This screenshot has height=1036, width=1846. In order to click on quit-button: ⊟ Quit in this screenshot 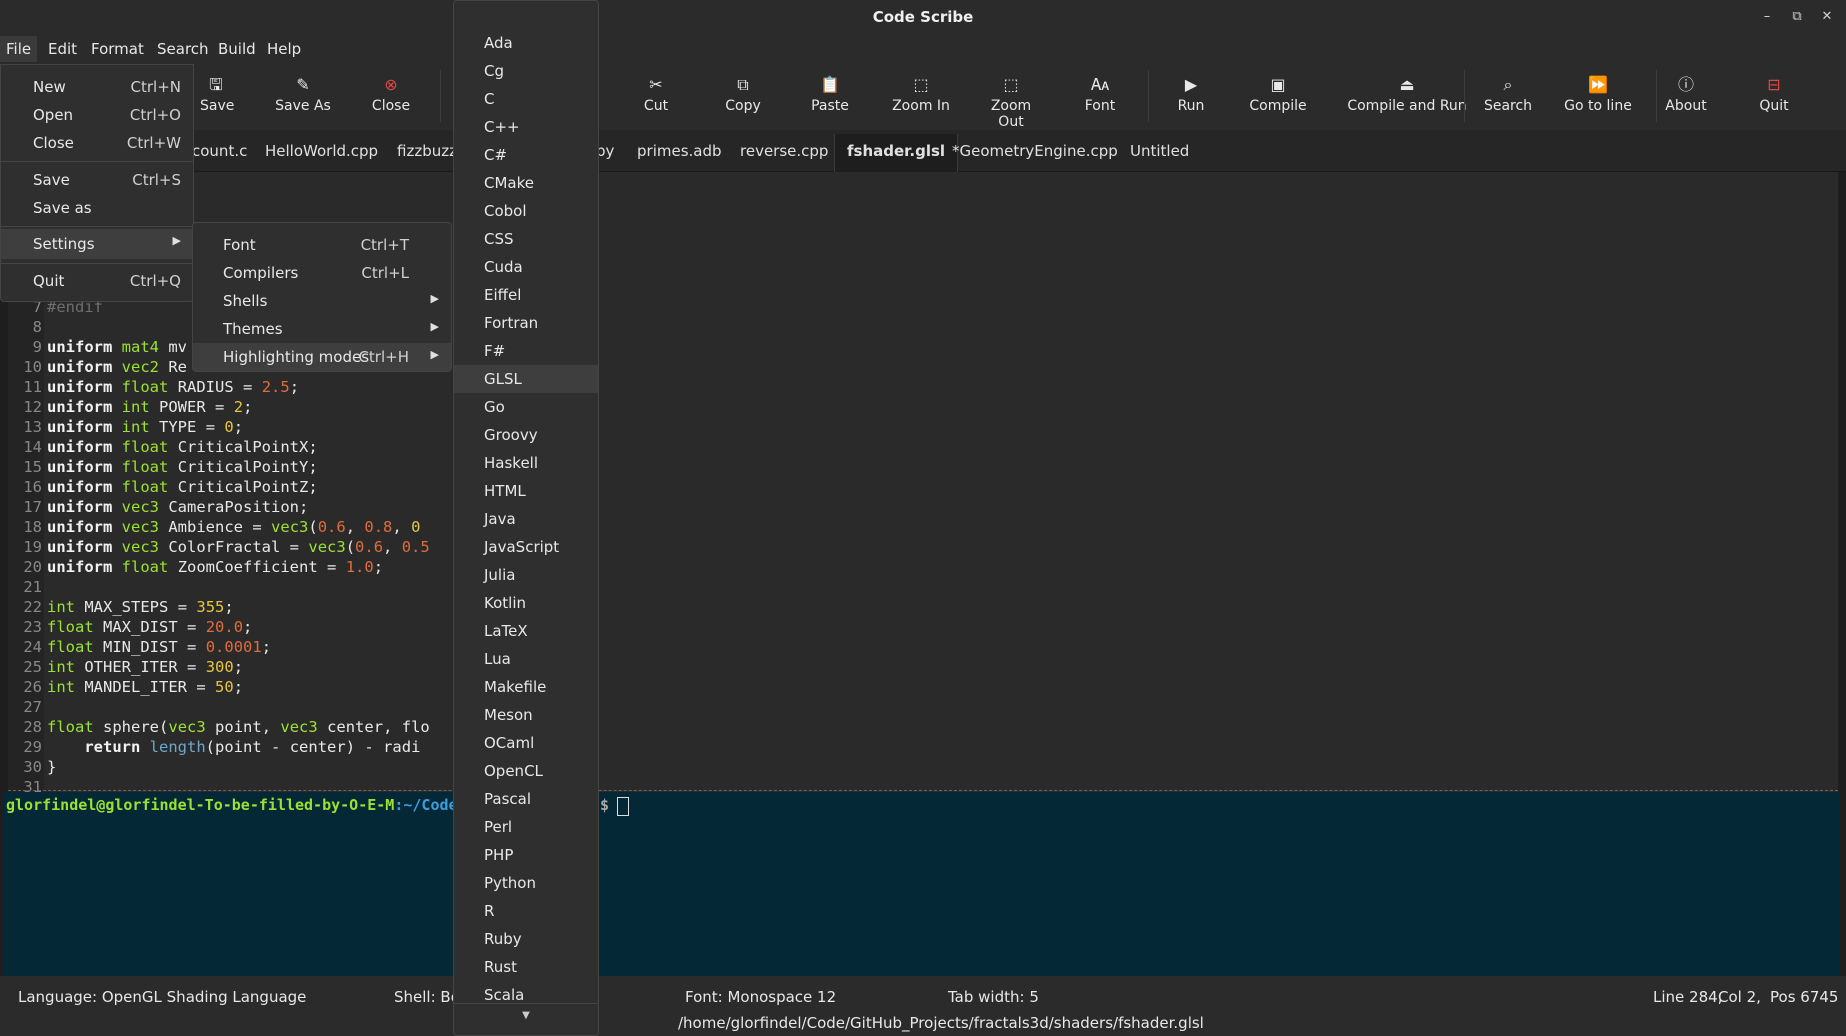, I will do `click(1774, 94)`.